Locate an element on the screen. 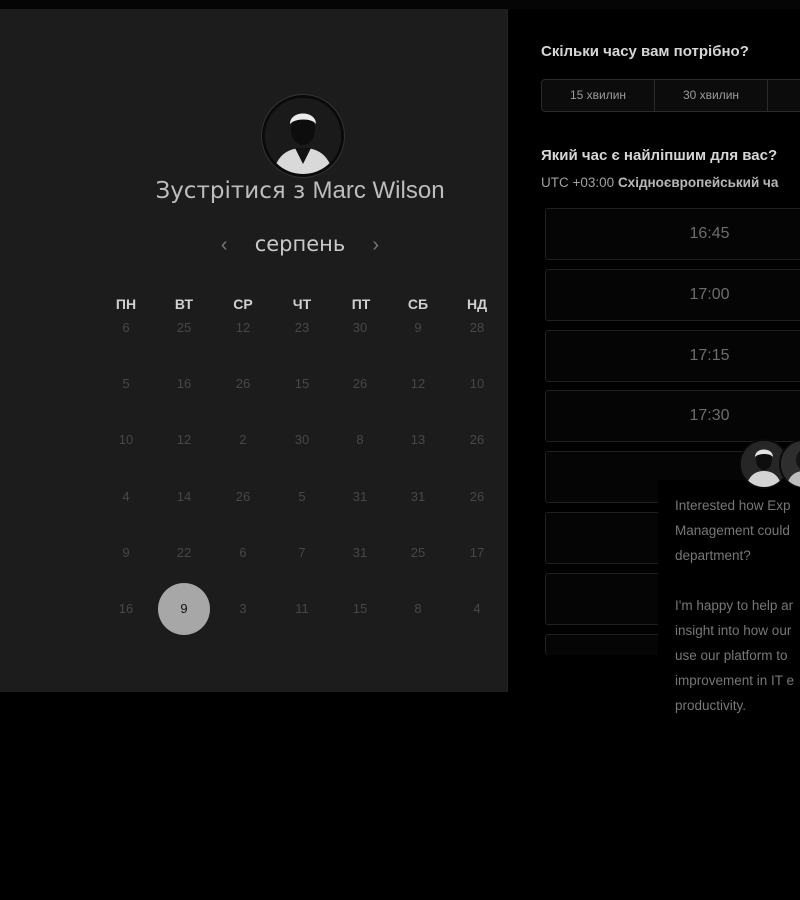  meeting-title-prefix: Зустрітися з is located at coordinates (230, 191).